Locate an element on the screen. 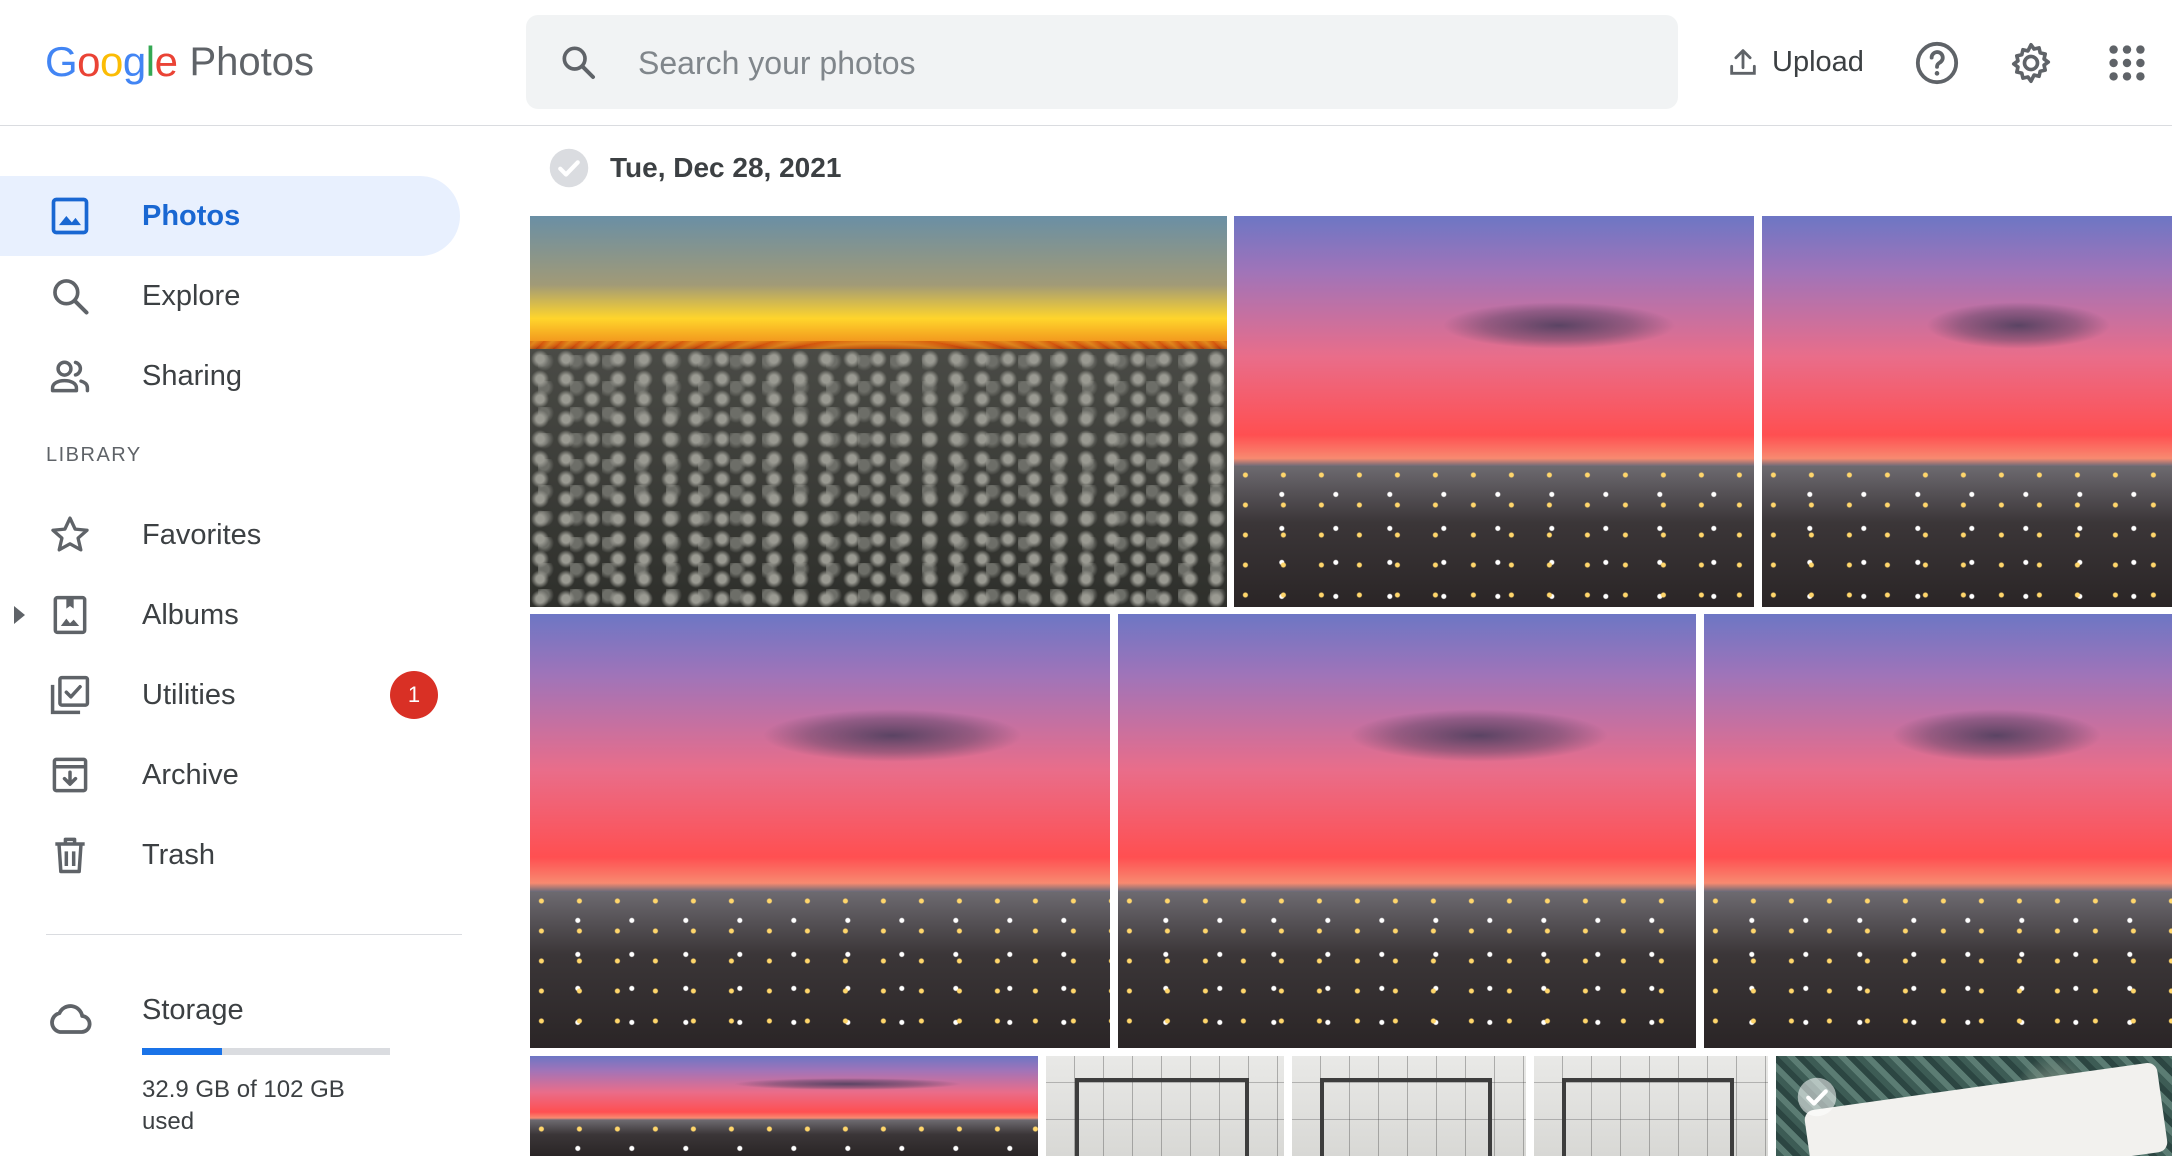  sidebar-item-label: Photos is located at coordinates (191, 215).